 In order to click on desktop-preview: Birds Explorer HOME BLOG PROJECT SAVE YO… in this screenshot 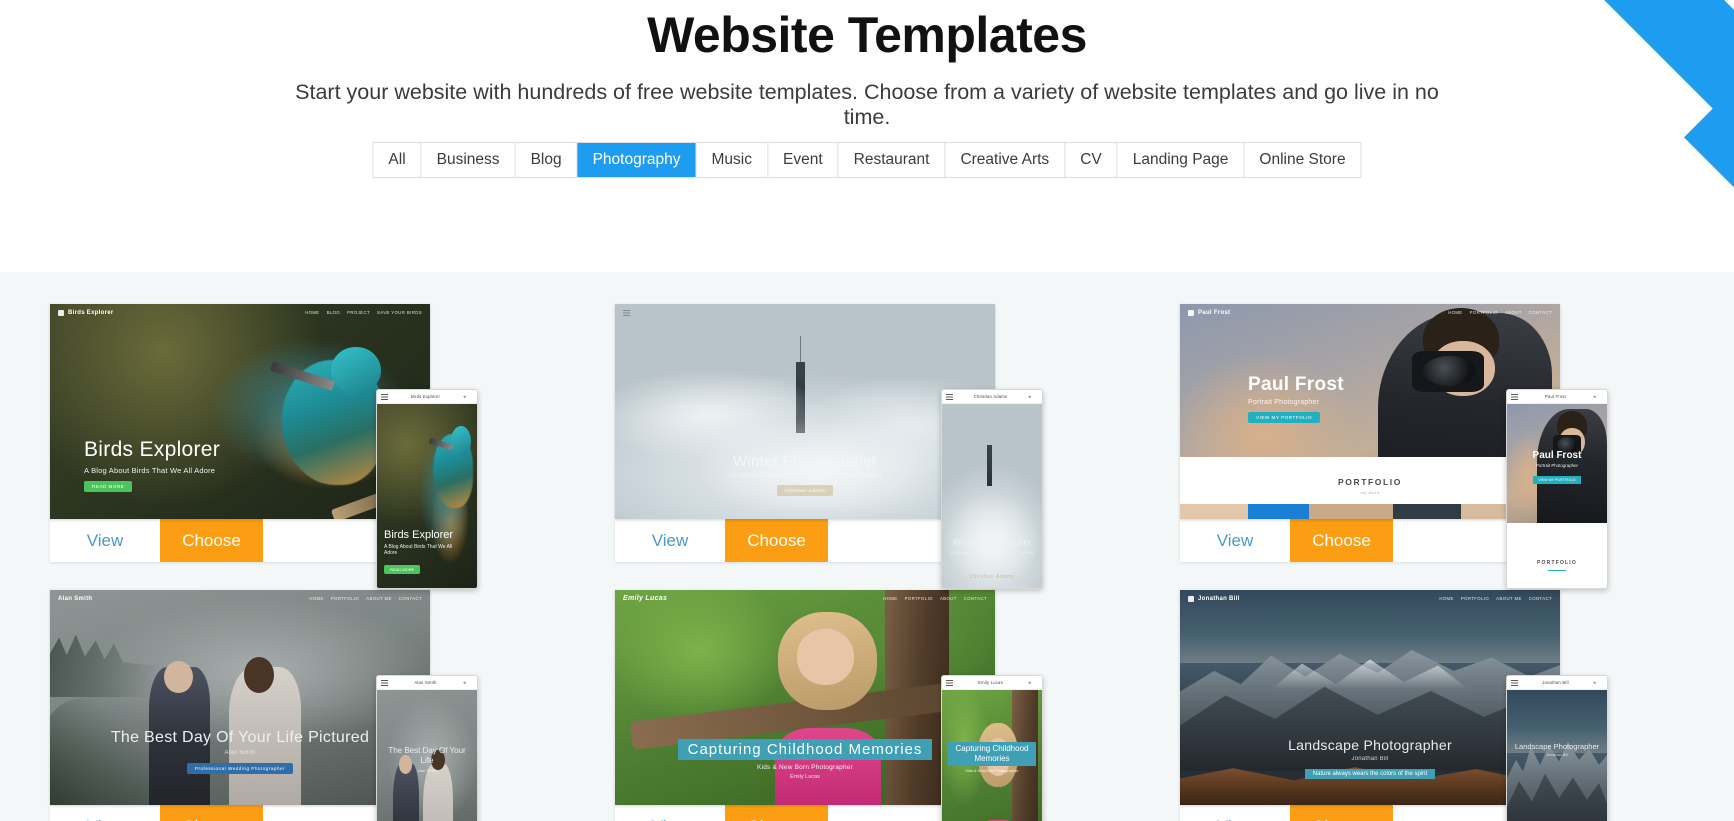, I will do `click(240, 411)`.